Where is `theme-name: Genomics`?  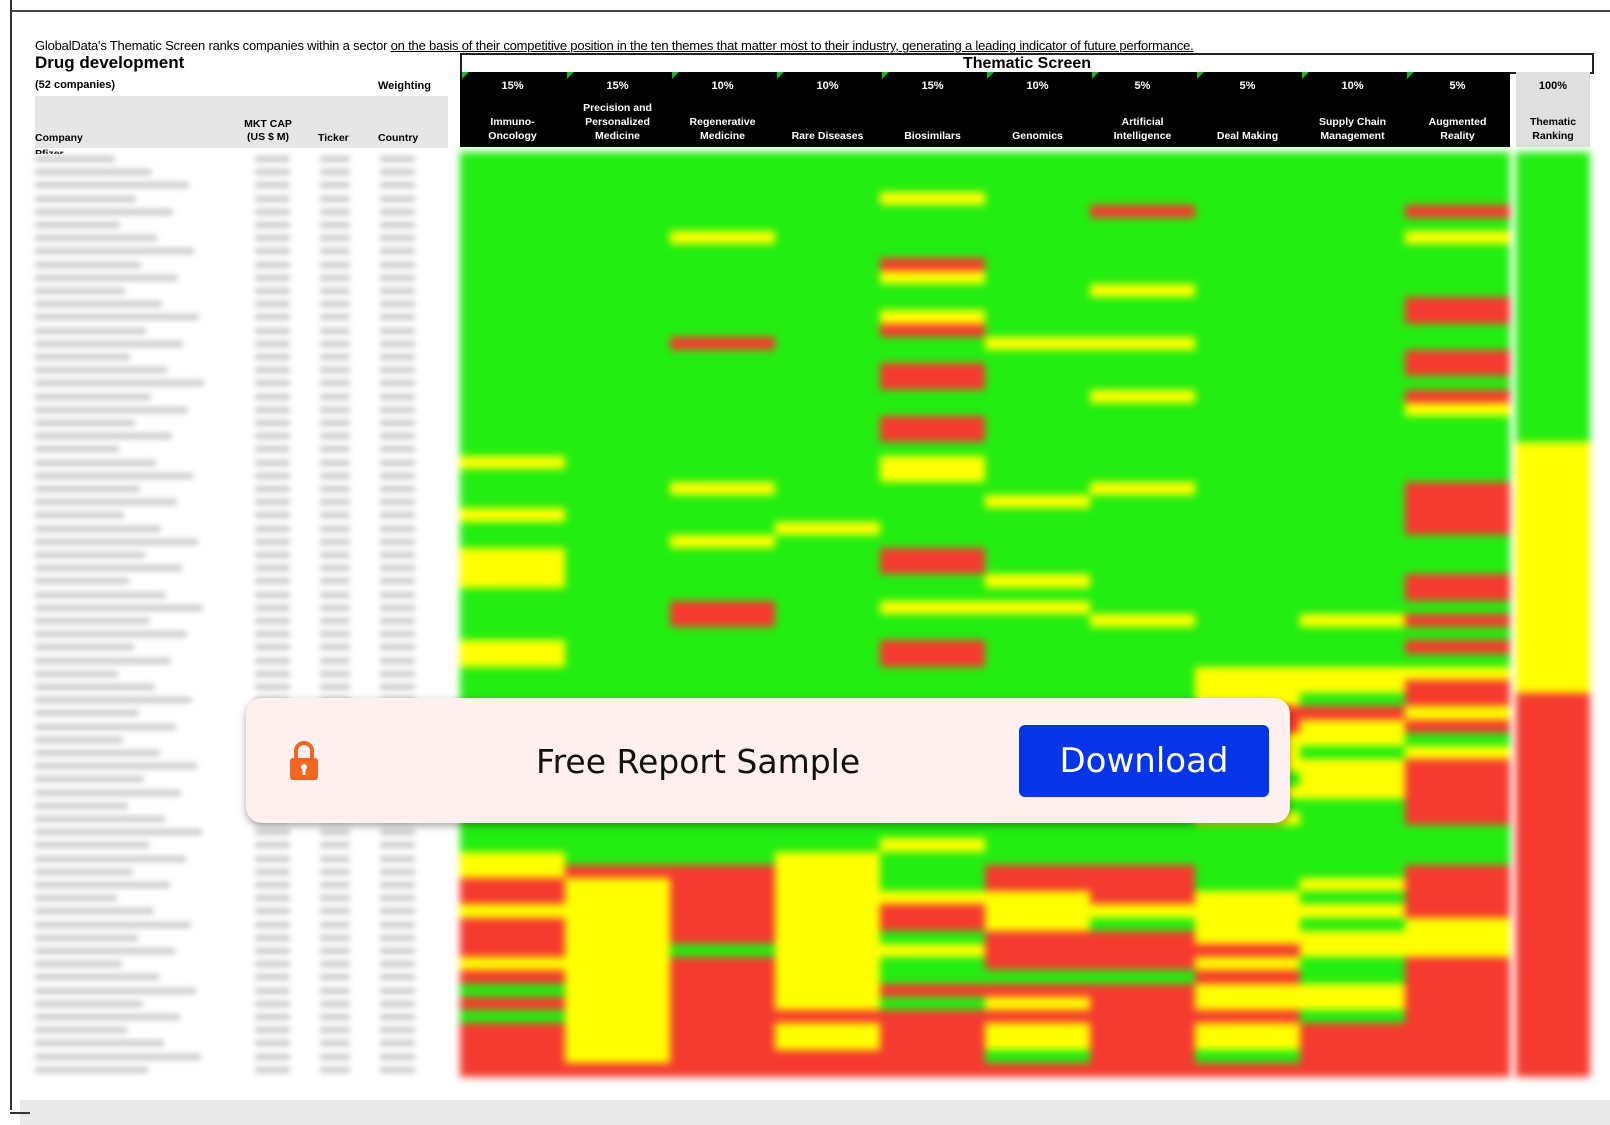
theme-name: Genomics is located at coordinates (1037, 136).